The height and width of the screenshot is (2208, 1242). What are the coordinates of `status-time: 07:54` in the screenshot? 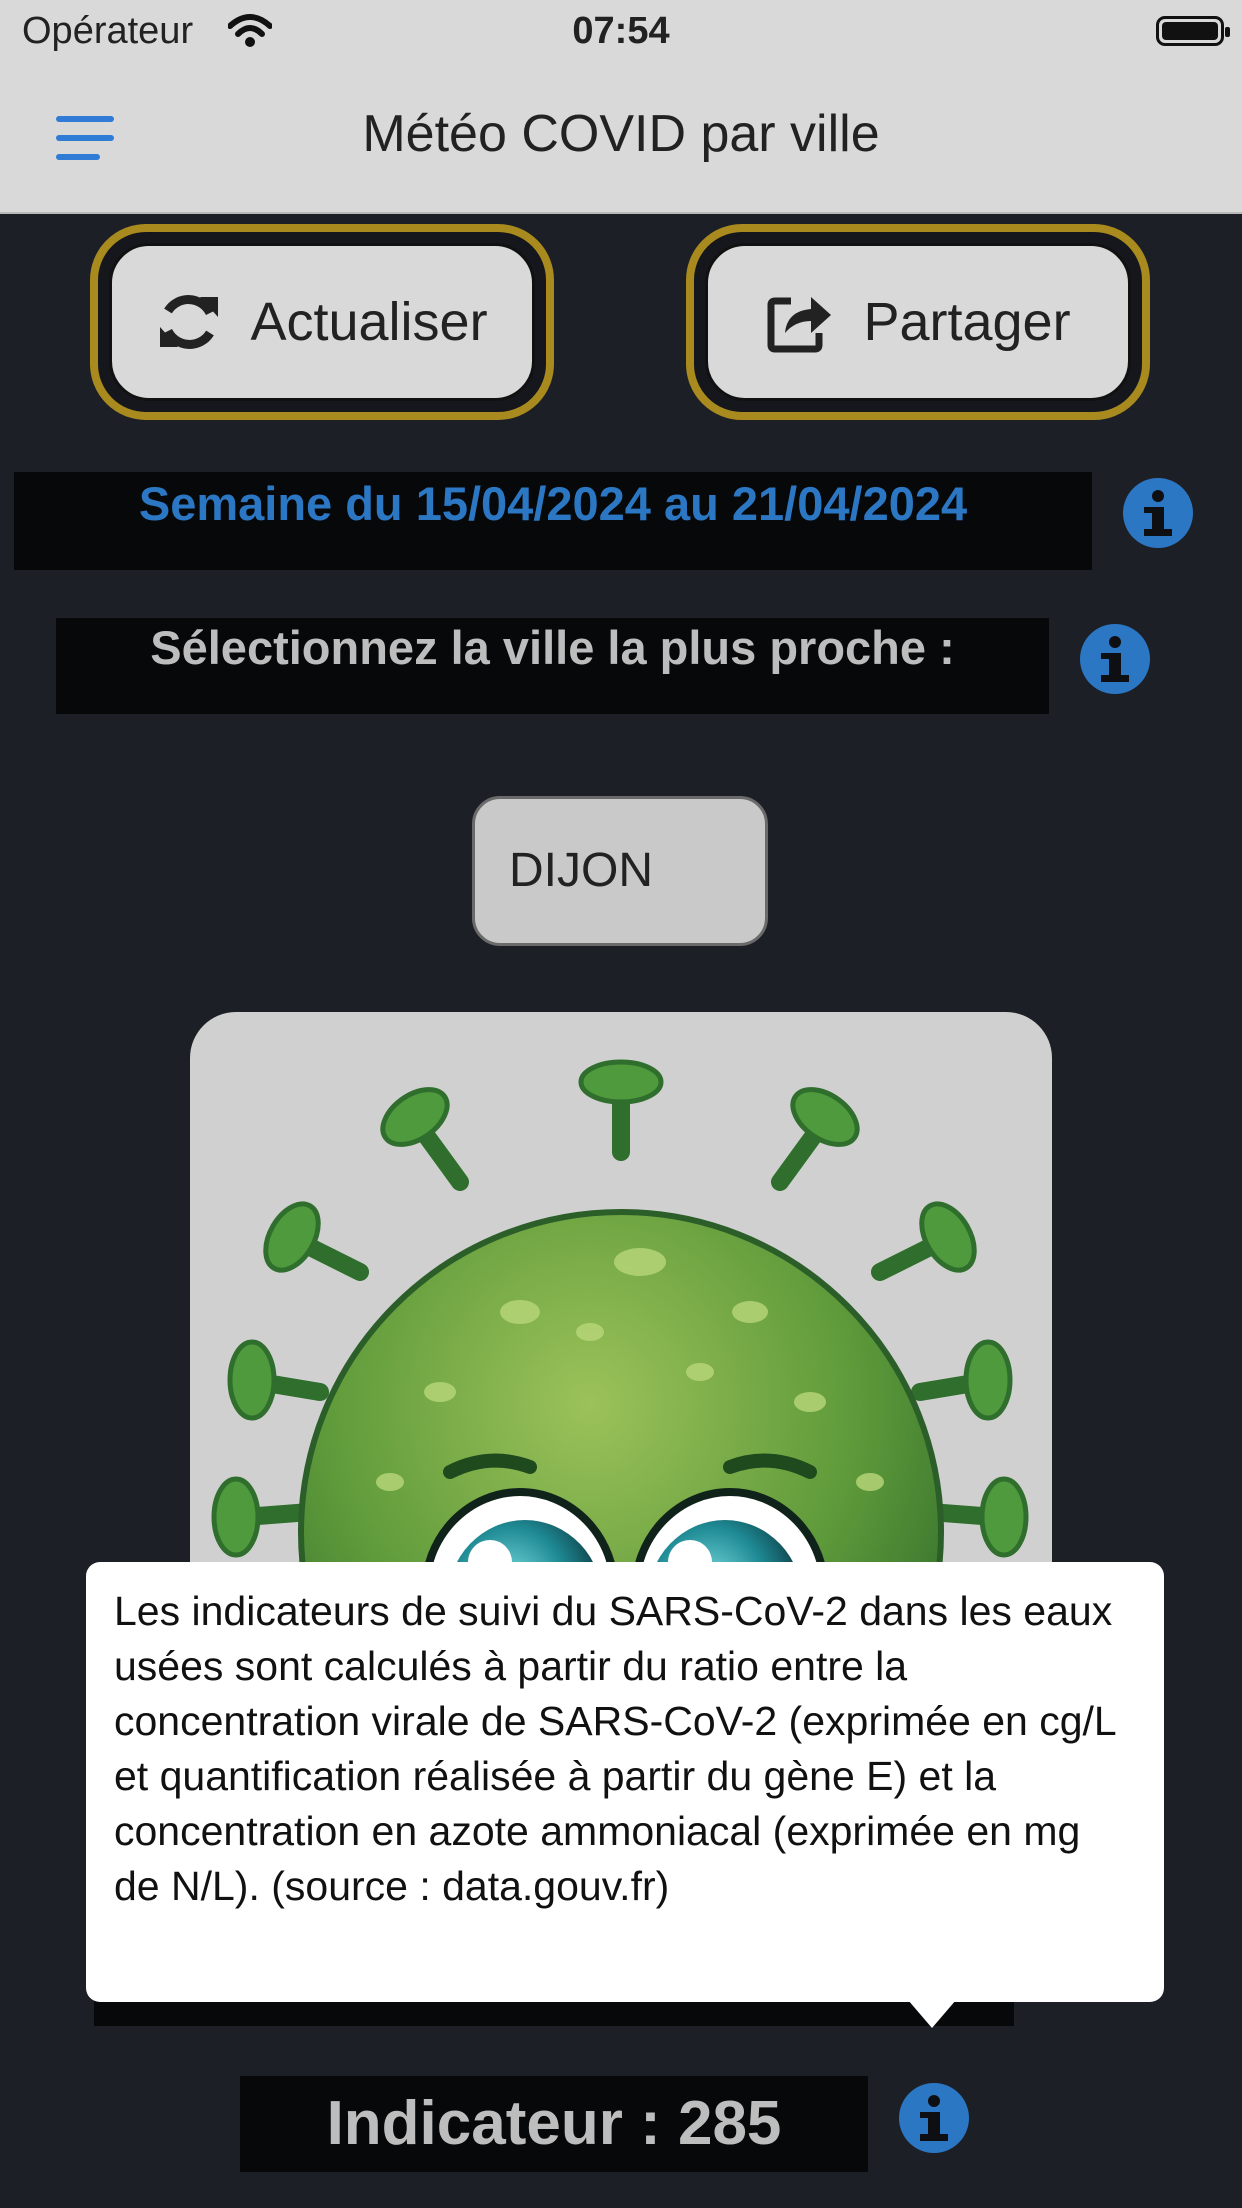 It's located at (621, 31).